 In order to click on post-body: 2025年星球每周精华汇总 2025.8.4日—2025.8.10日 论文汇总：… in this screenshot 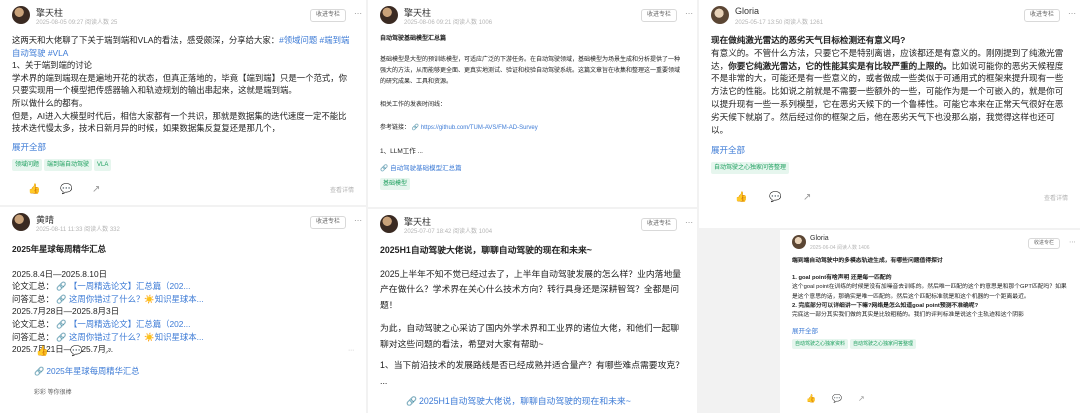, I will do `click(183, 299)`.